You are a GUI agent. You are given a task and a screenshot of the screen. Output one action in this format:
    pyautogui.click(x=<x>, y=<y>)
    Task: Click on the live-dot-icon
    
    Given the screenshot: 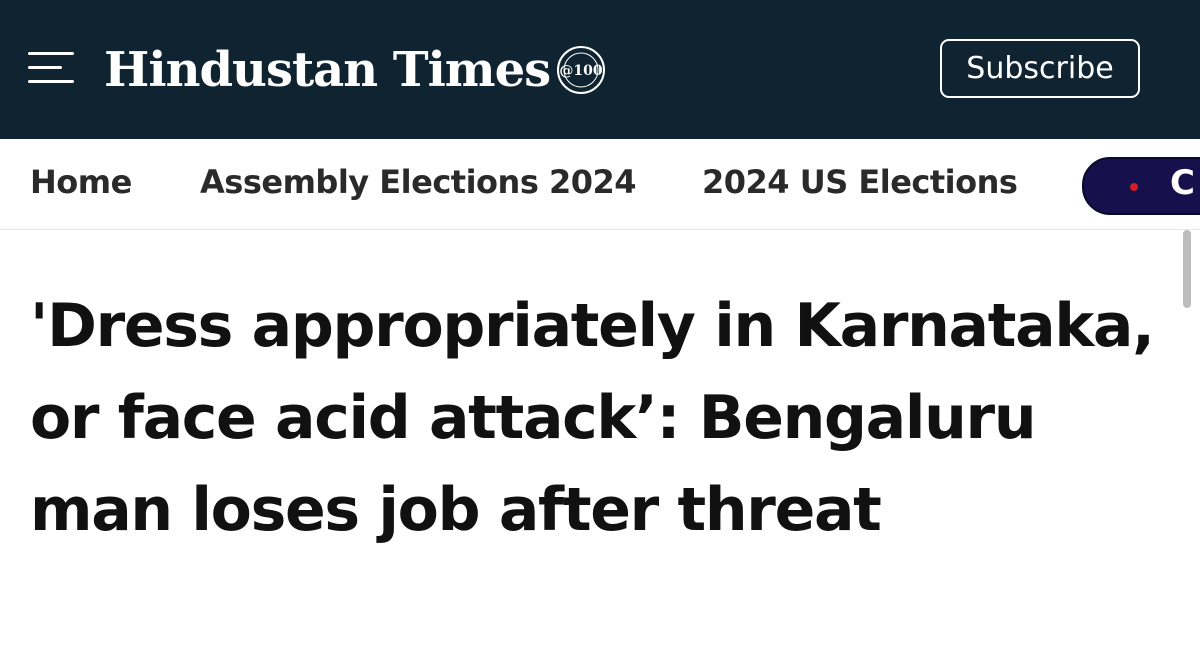 What is the action you would take?
    pyautogui.click(x=1134, y=187)
    